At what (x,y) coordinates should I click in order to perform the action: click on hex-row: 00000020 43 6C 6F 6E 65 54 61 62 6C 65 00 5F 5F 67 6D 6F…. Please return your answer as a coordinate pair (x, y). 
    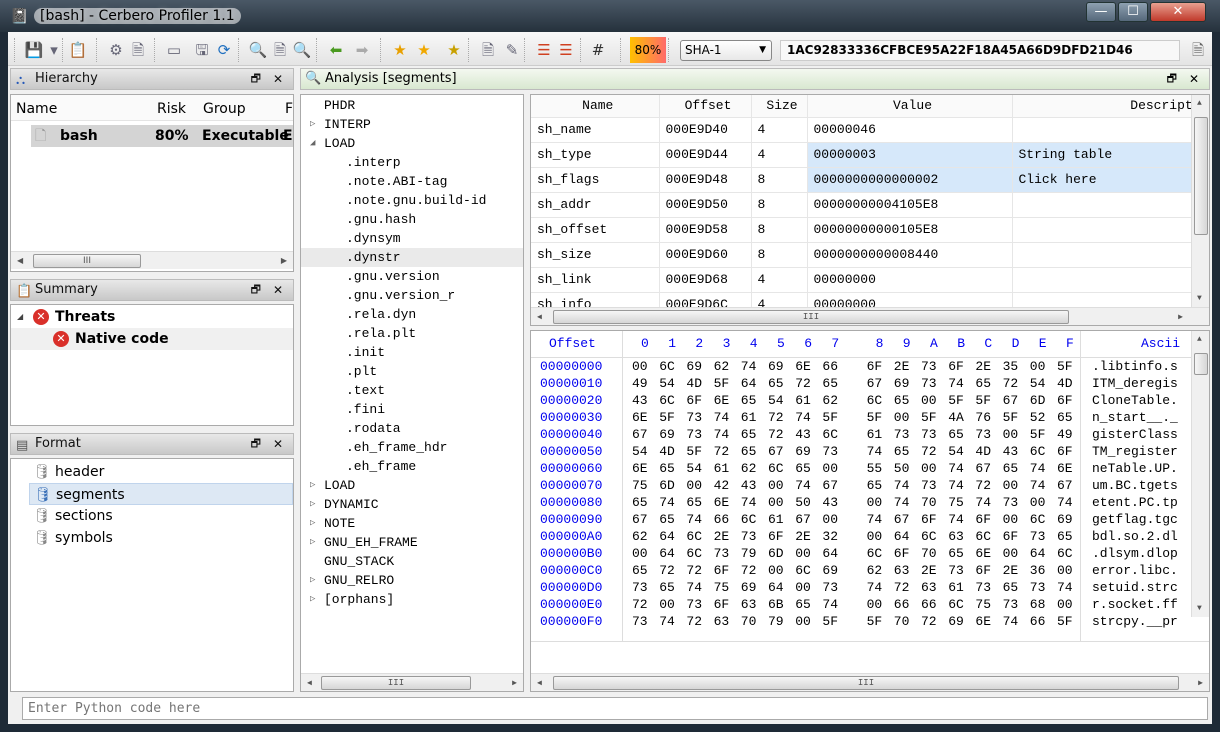
    Looking at the image, I should click on (861, 400).